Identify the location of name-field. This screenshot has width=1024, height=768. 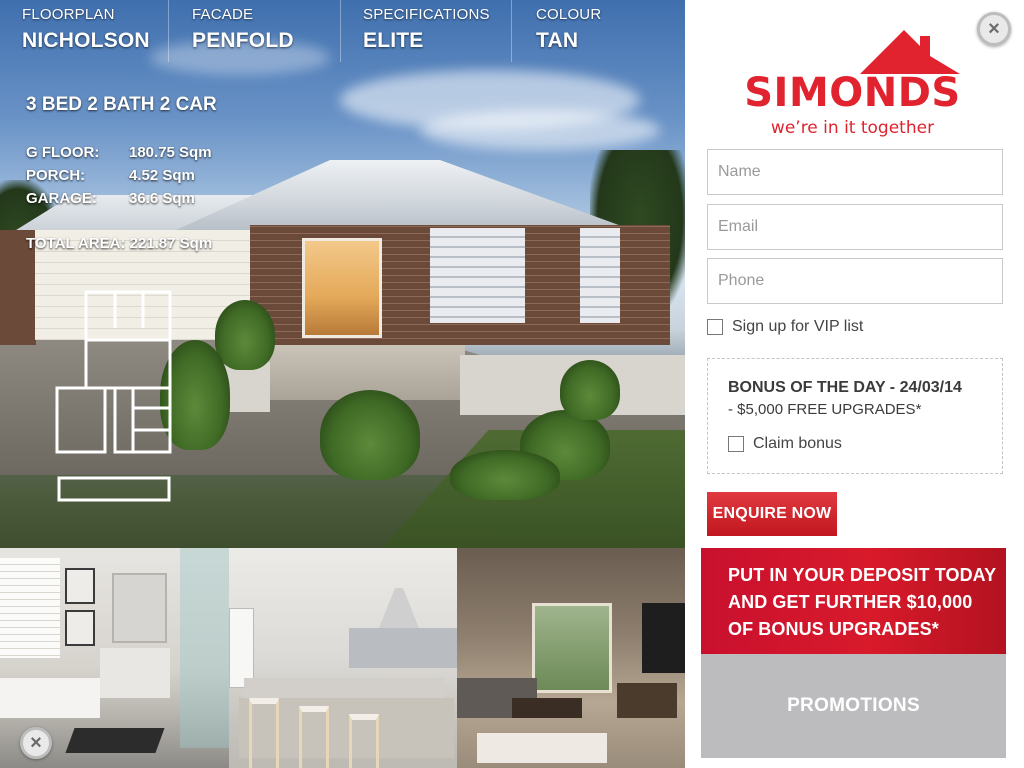
(855, 172).